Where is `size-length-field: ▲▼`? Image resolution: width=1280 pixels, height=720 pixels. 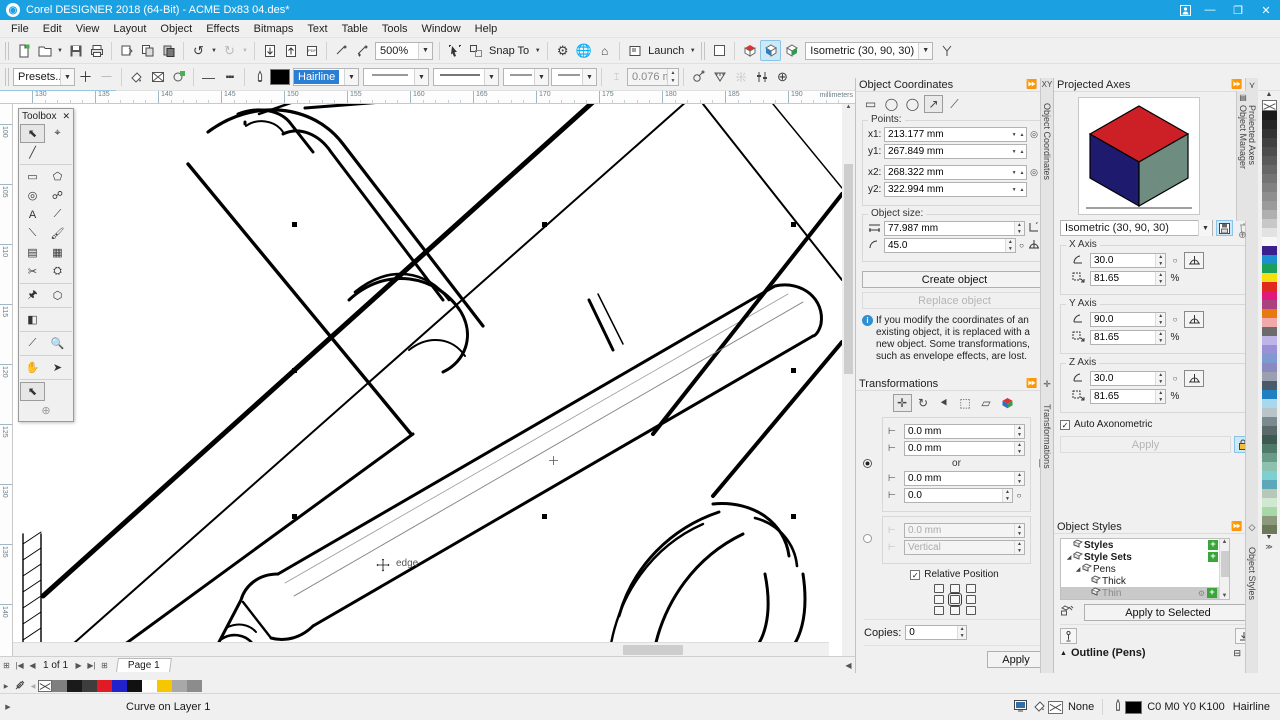 size-length-field: ▲▼ is located at coordinates (954, 228).